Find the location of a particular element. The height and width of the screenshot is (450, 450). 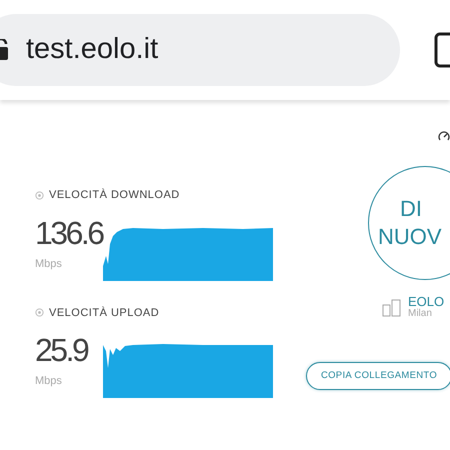

address-bar: test.eolo.it is located at coordinates (200, 50).